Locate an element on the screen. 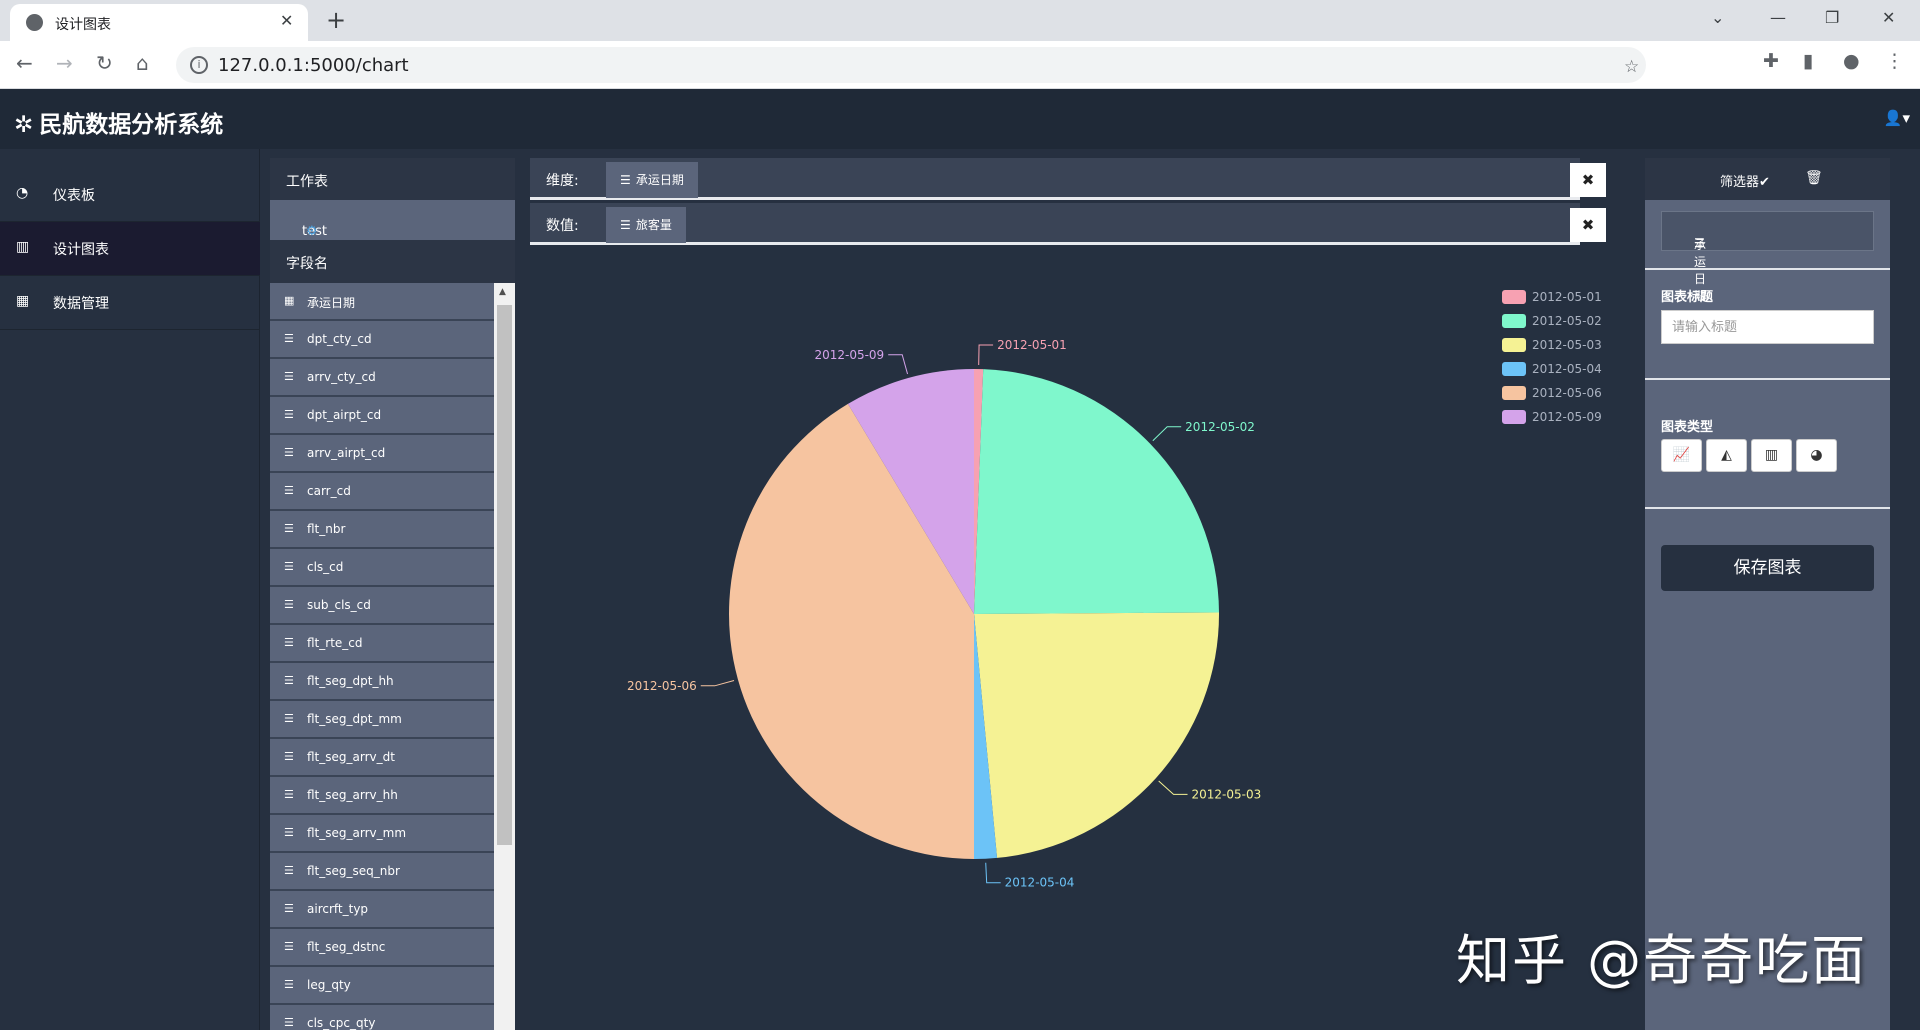 The height and width of the screenshot is (1030, 1920). field-item: ☰ flt_seg_dstnc is located at coordinates (382, 947).